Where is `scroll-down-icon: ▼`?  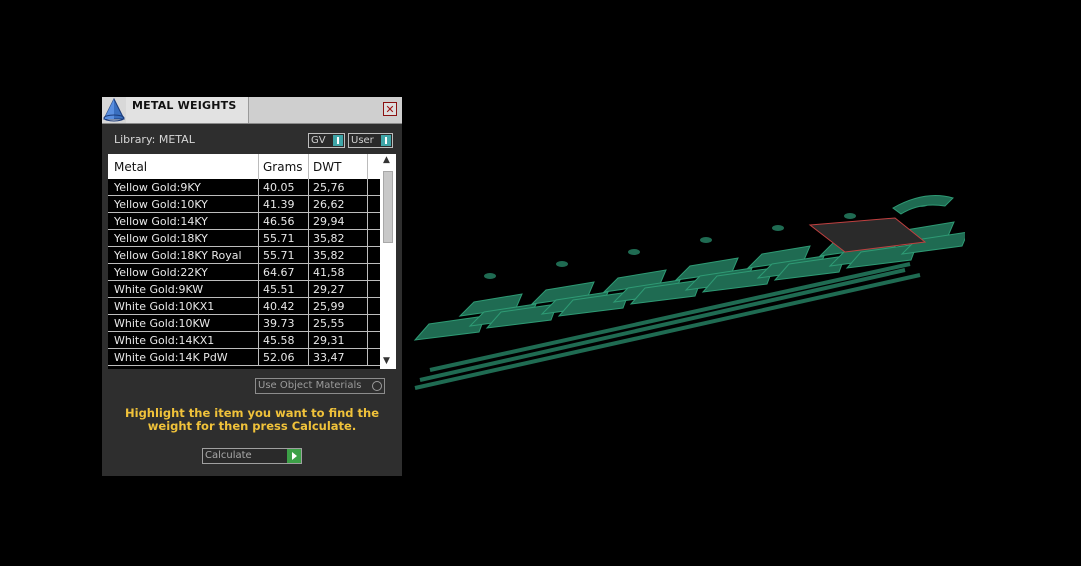 scroll-down-icon: ▼ is located at coordinates (386, 361).